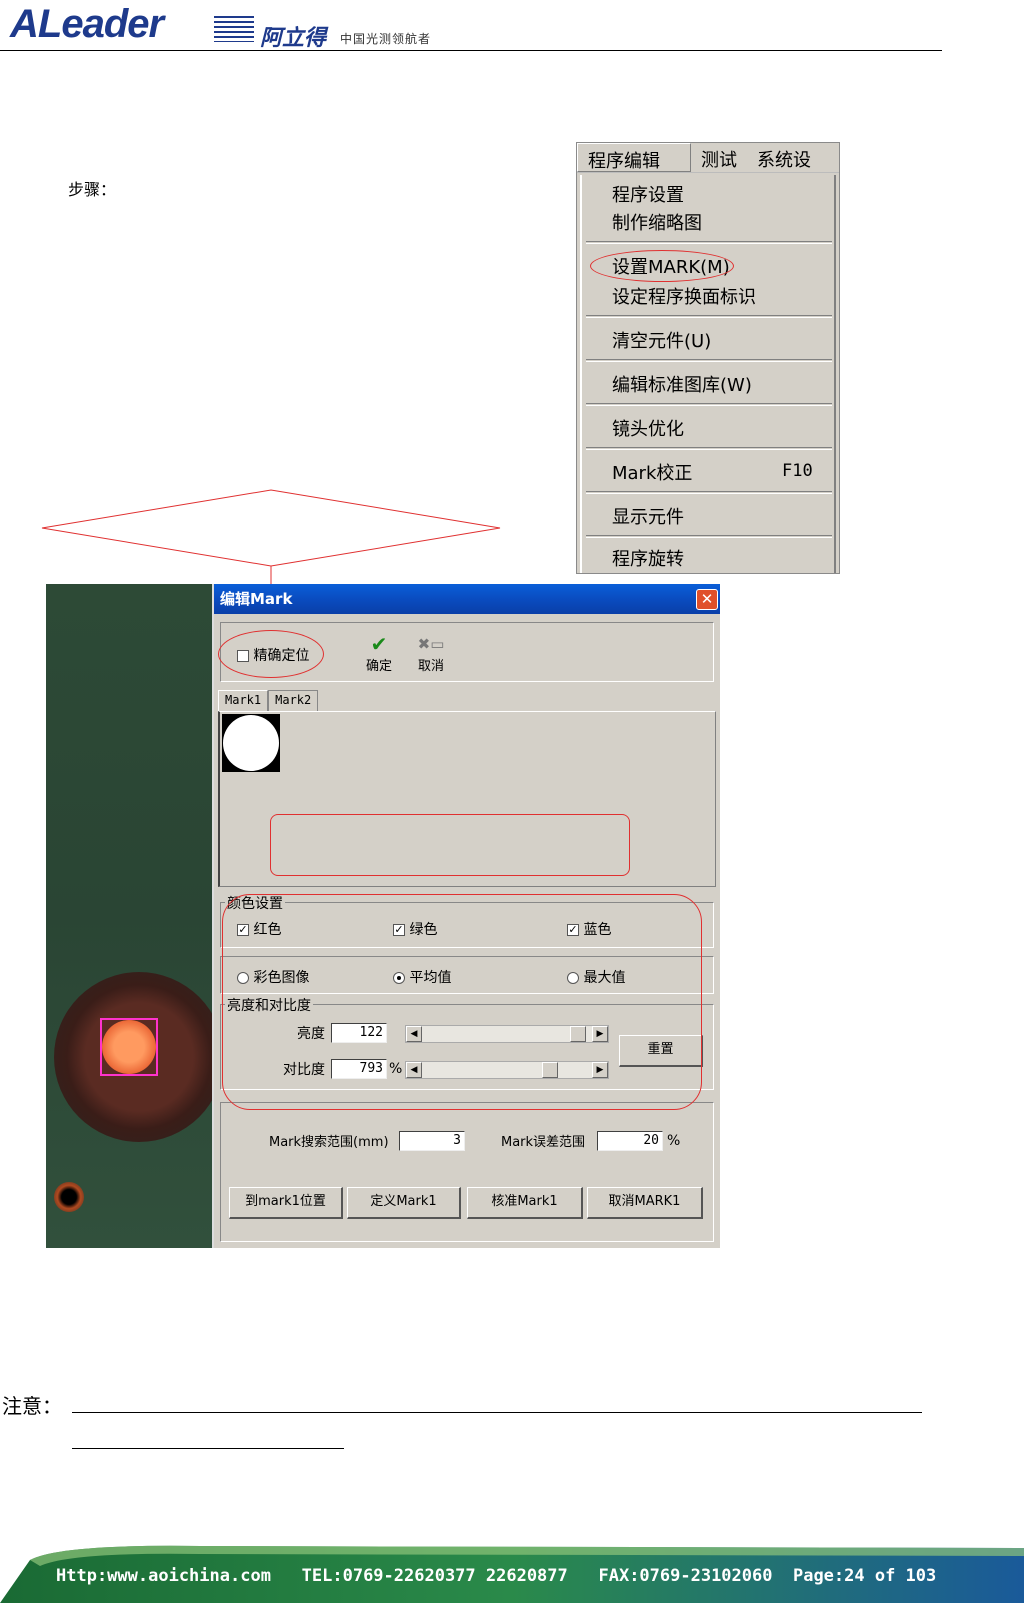 Image resolution: width=1024 pixels, height=1603 pixels. Describe the element at coordinates (652, 472) in the screenshot. I see `menu-item-mark-calibrate: Mark校正` at that location.